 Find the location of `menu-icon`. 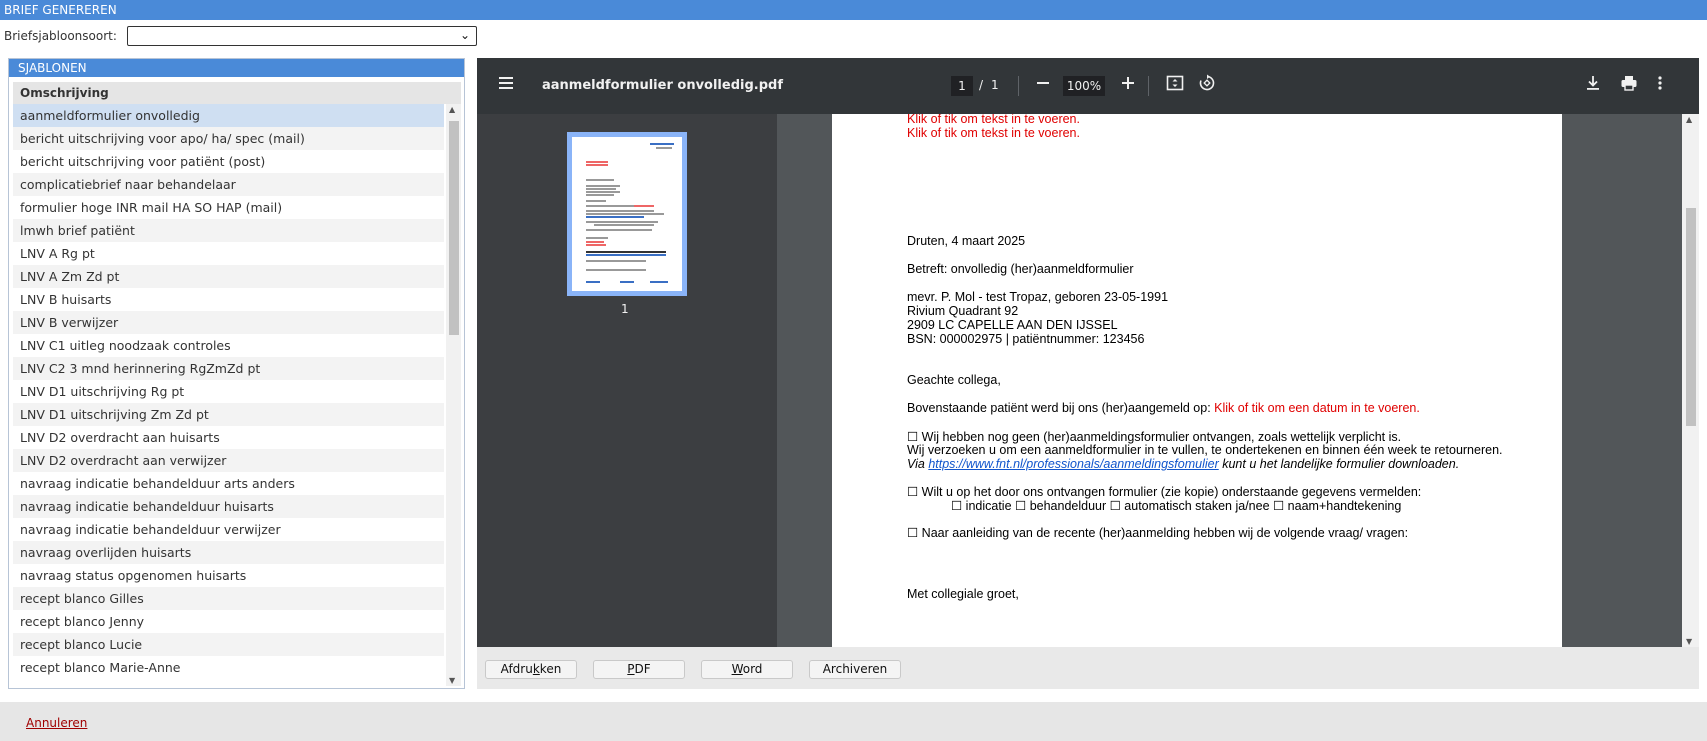

menu-icon is located at coordinates (506, 85).